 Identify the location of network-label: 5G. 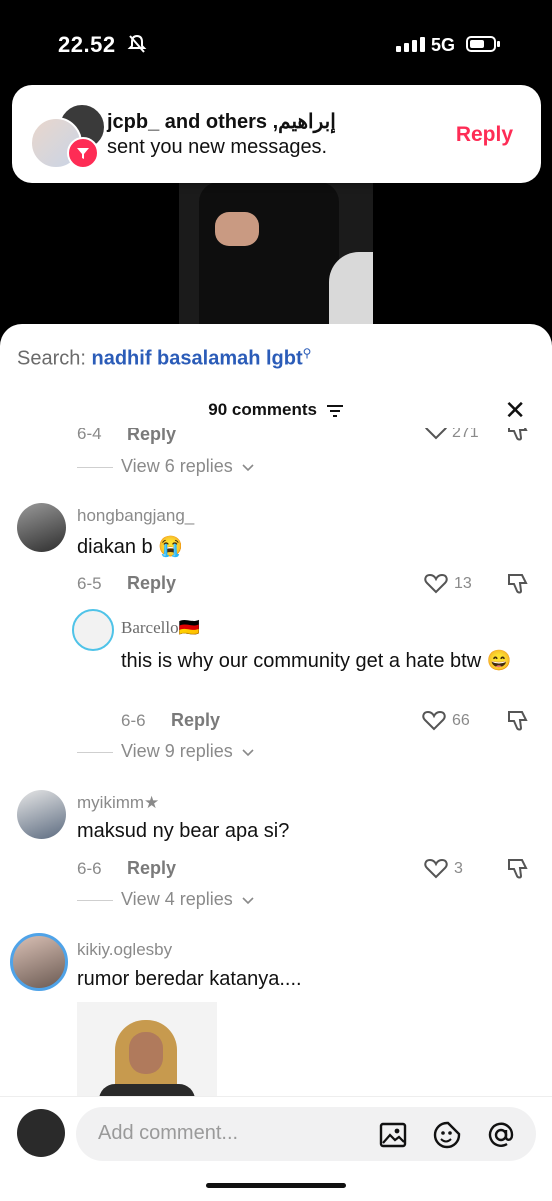
(443, 45).